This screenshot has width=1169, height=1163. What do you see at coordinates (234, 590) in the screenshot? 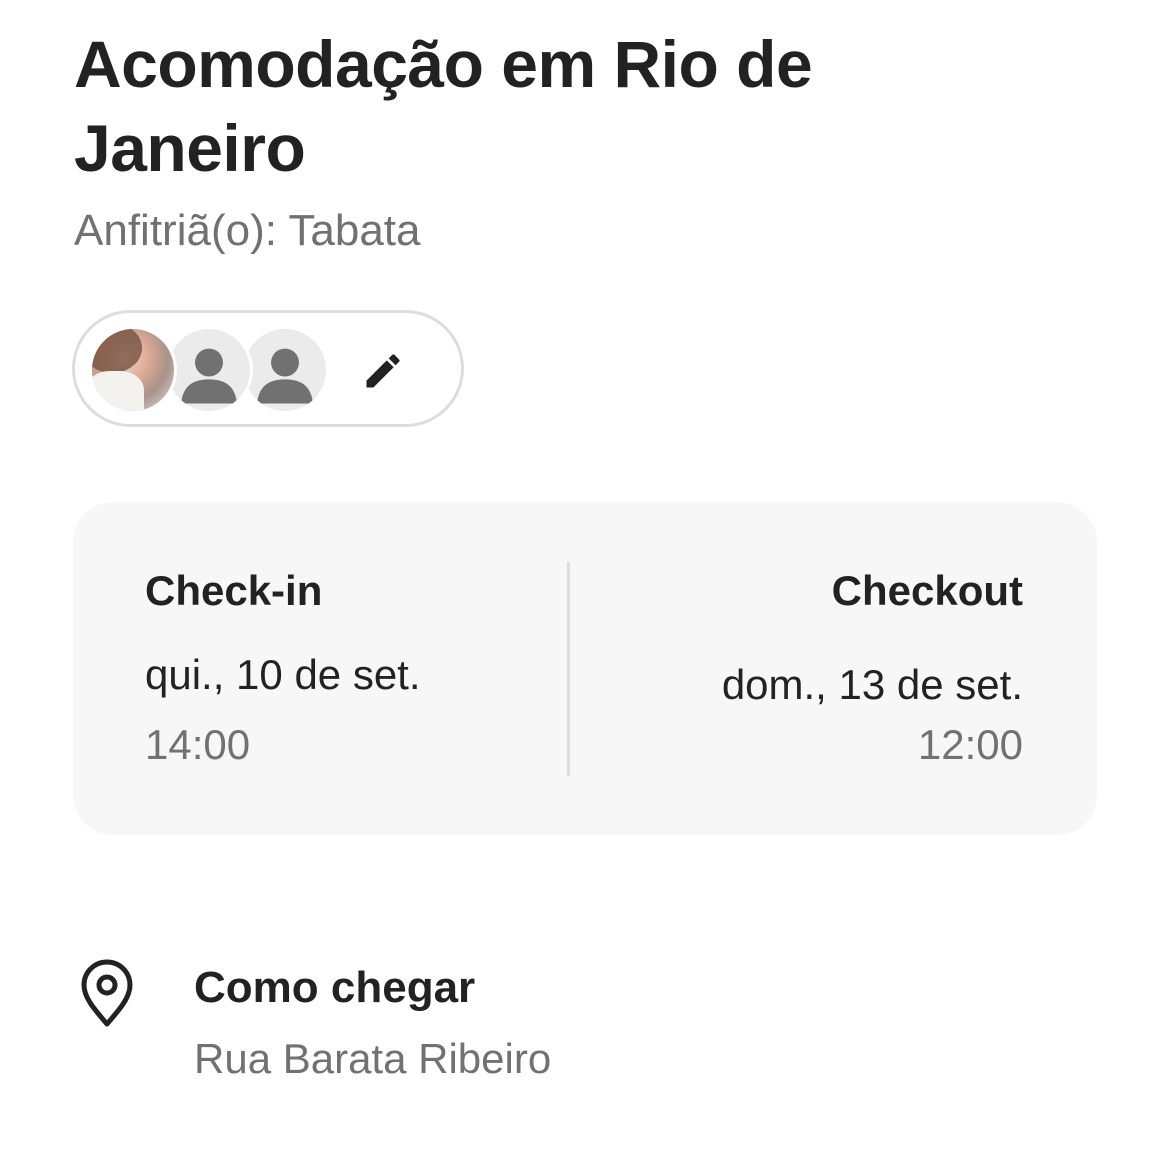
I see `checkin-label: Check-in` at bounding box center [234, 590].